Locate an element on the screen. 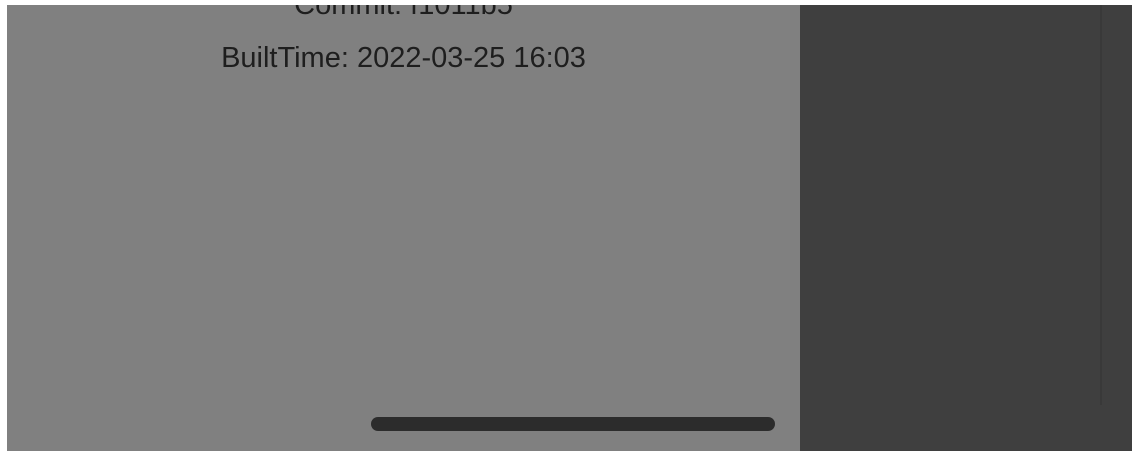  built-time-text: BuiltTime: 2022-03-25 16:03 is located at coordinates (403, 58).